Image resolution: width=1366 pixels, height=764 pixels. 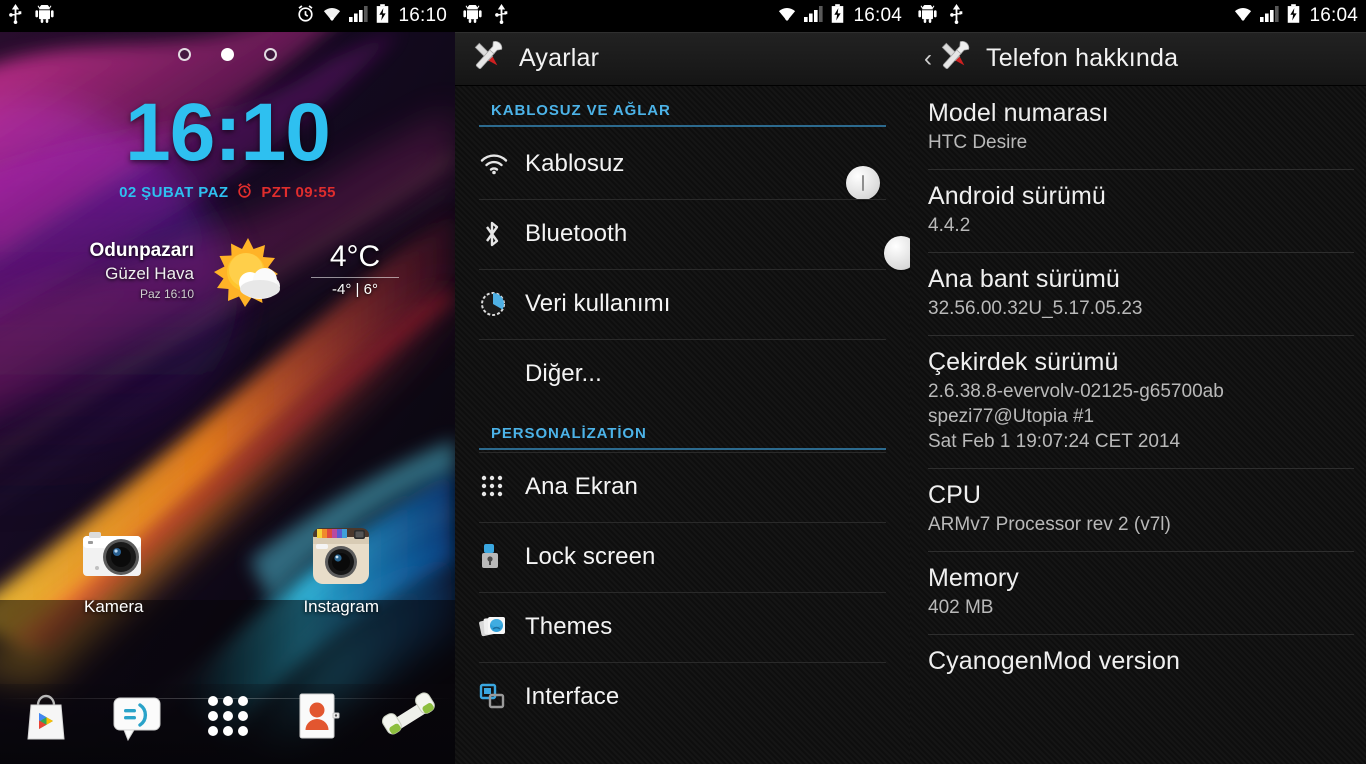 What do you see at coordinates (502, 557) in the screenshot?
I see `lock-icon` at bounding box center [502, 557].